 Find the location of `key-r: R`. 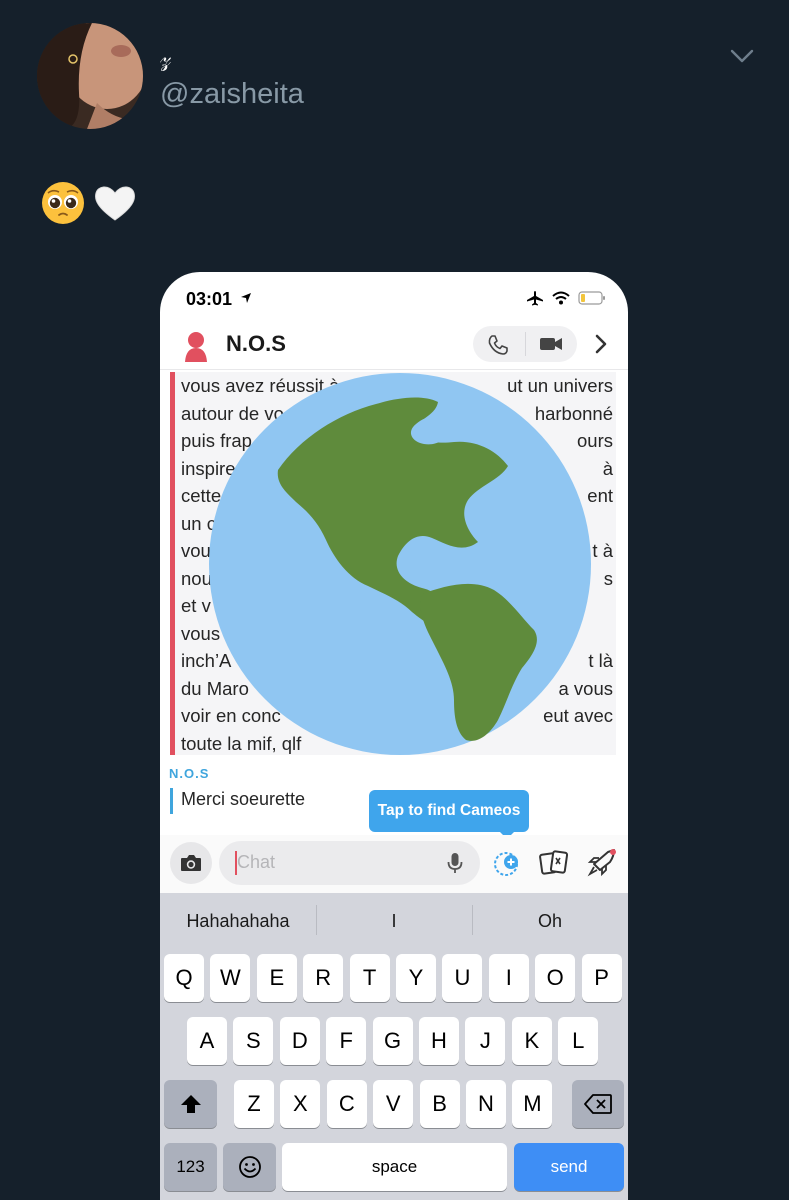

key-r: R is located at coordinates (323, 978).